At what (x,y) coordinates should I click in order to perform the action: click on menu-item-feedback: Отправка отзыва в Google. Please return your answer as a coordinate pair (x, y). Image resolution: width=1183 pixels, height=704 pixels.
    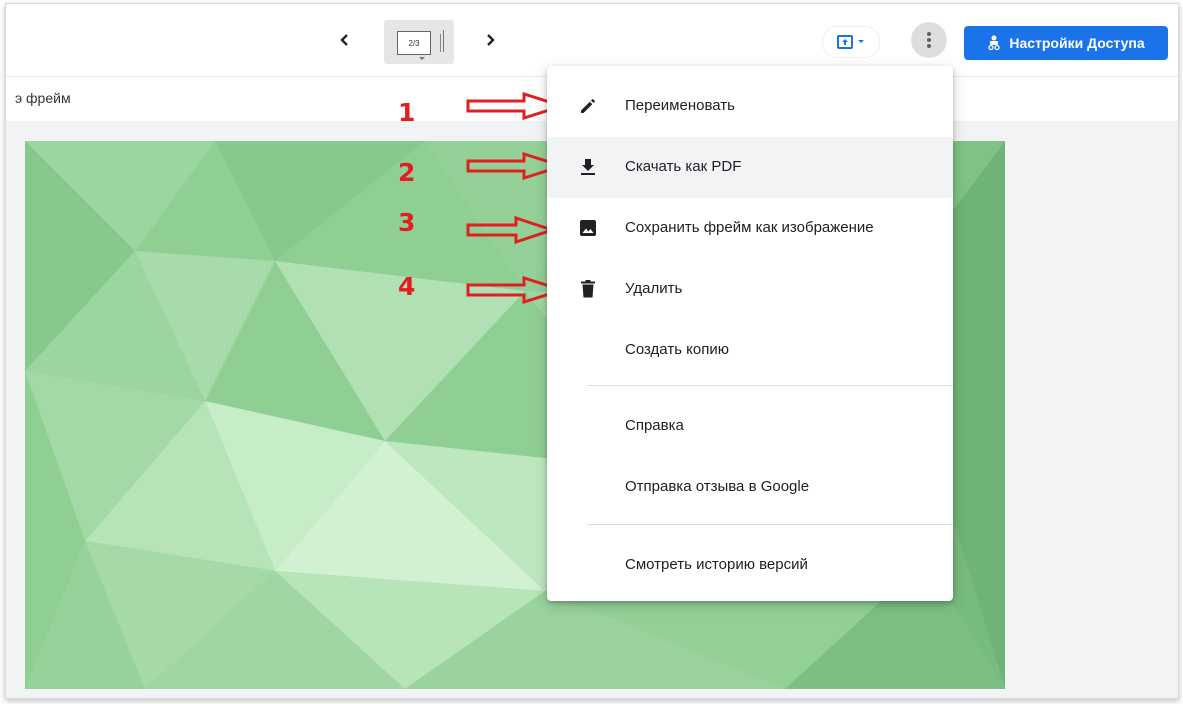
    Looking at the image, I should click on (750, 487).